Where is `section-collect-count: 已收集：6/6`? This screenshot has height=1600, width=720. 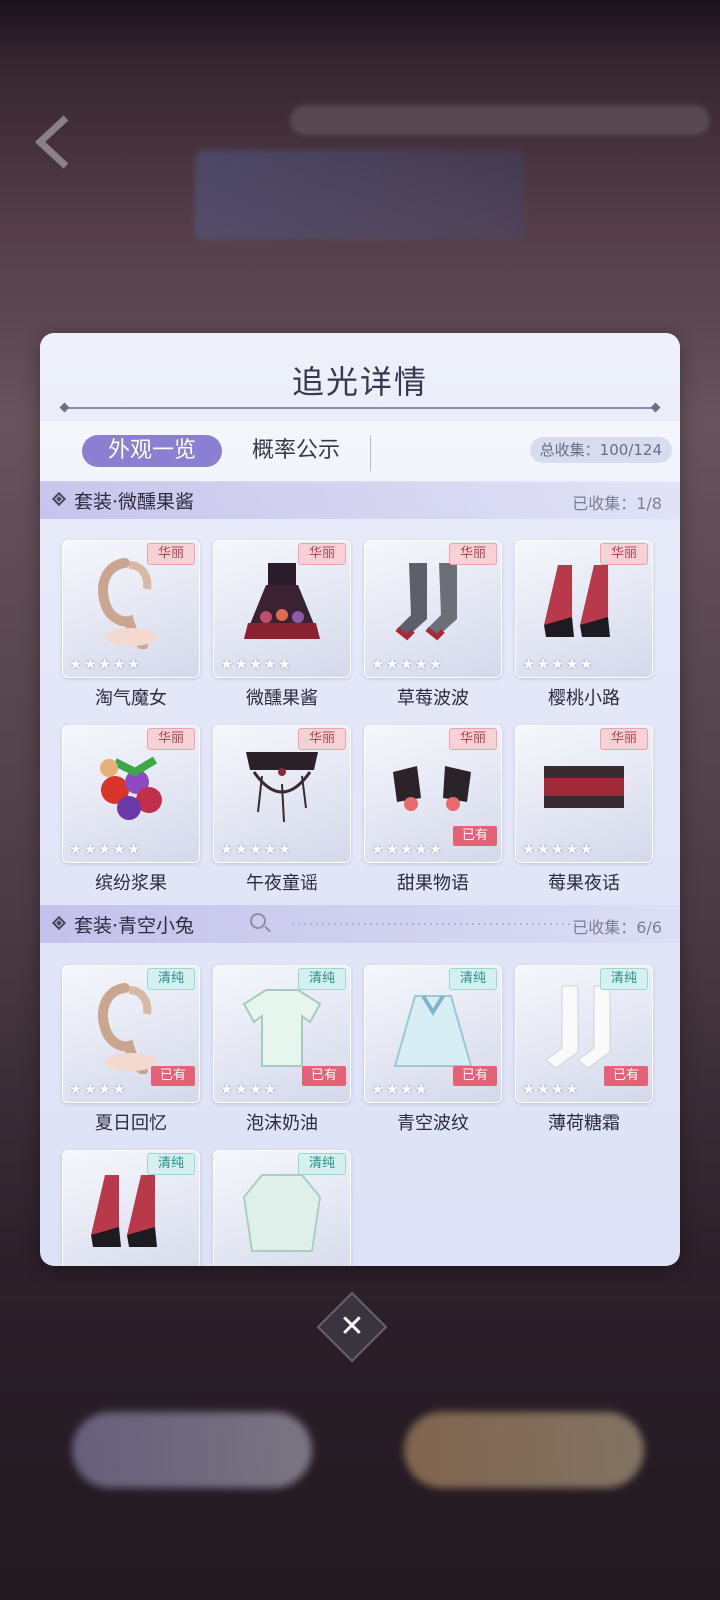
section-collect-count: 已收集：6/6 is located at coordinates (617, 927).